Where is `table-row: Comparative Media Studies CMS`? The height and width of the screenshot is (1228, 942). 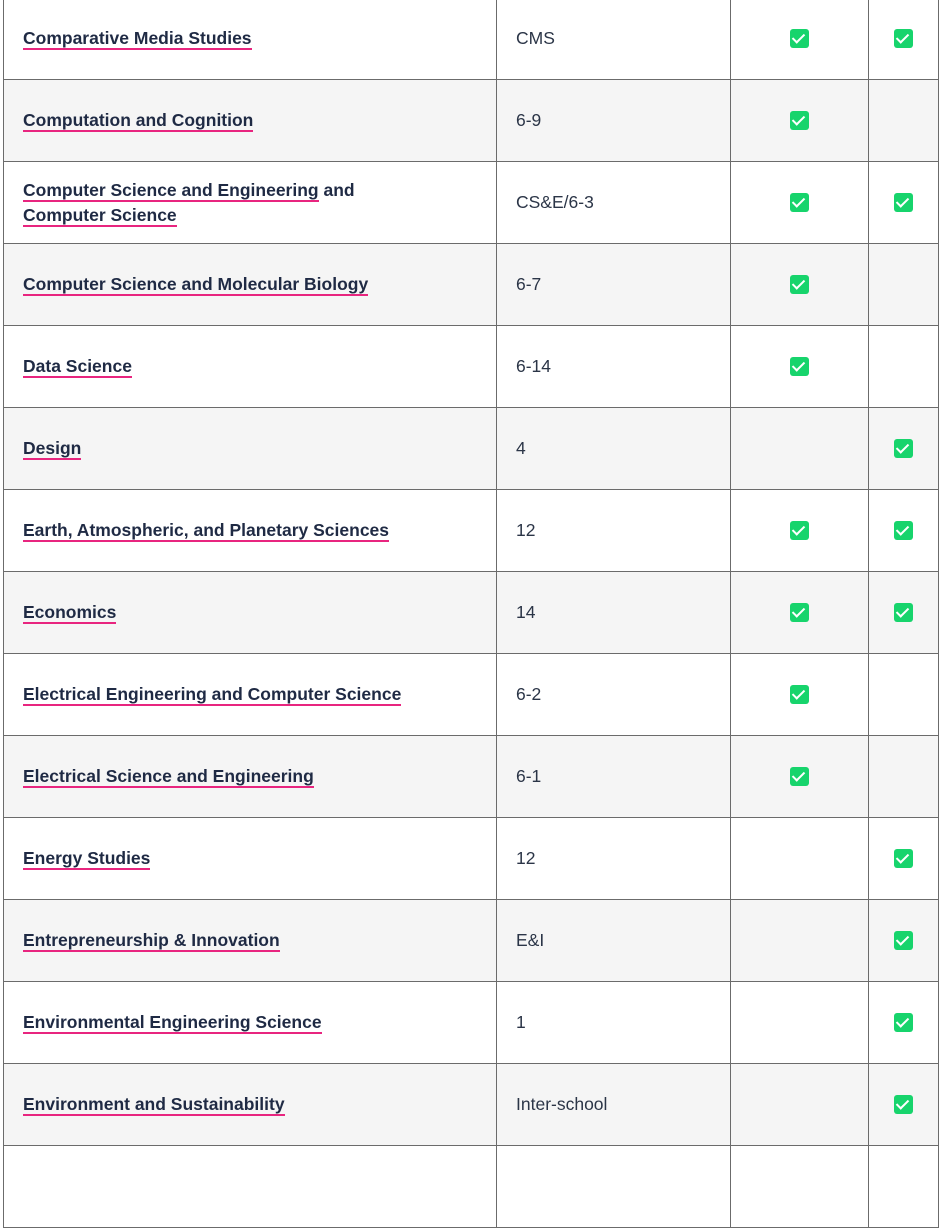
table-row: Comparative Media Studies CMS is located at coordinates (471, 40).